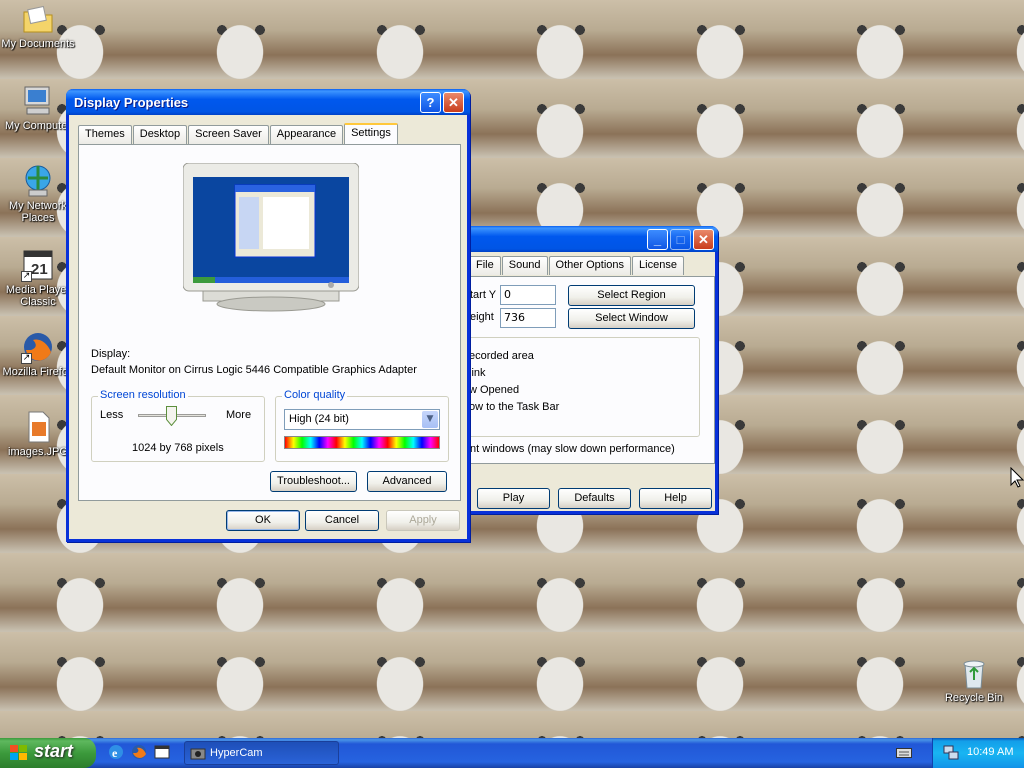 The height and width of the screenshot is (768, 1024). I want to click on media-player-icon: 21 ↗, so click(38, 265).